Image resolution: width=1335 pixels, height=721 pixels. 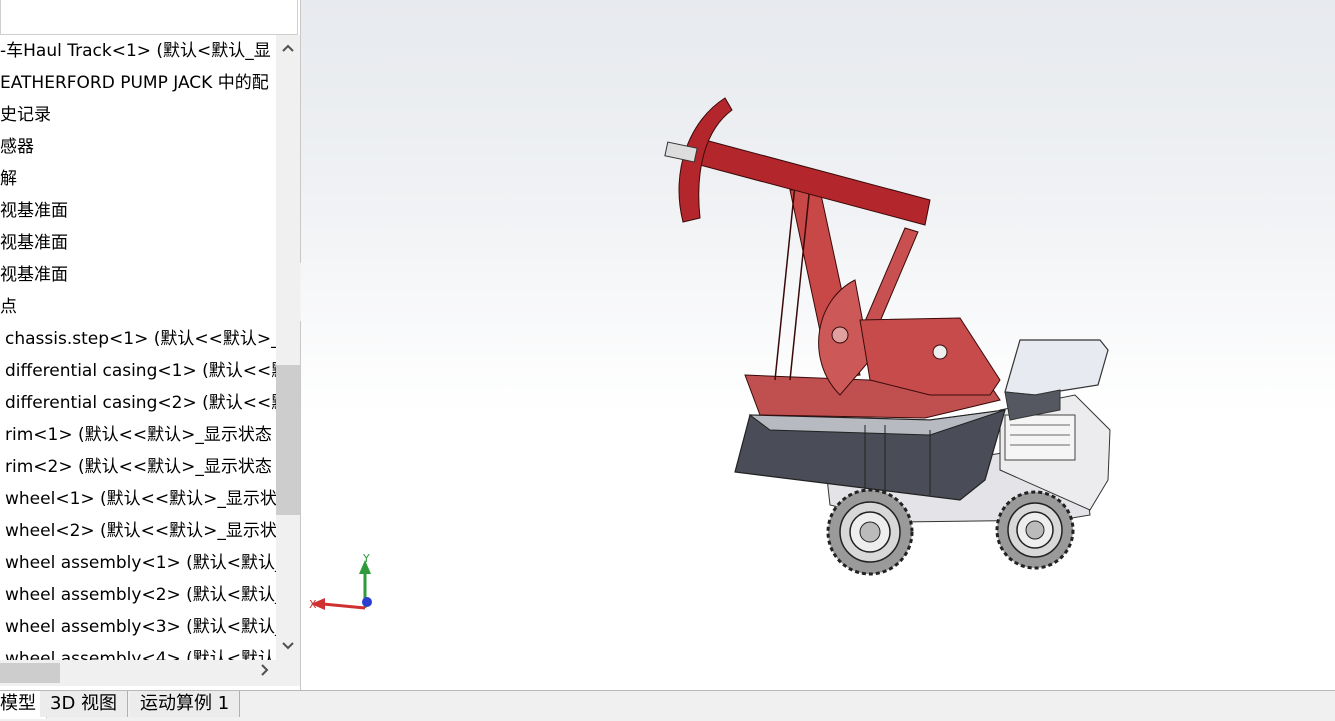 What do you see at coordinates (138, 115) in the screenshot?
I see `tree-item-history: 史记录` at bounding box center [138, 115].